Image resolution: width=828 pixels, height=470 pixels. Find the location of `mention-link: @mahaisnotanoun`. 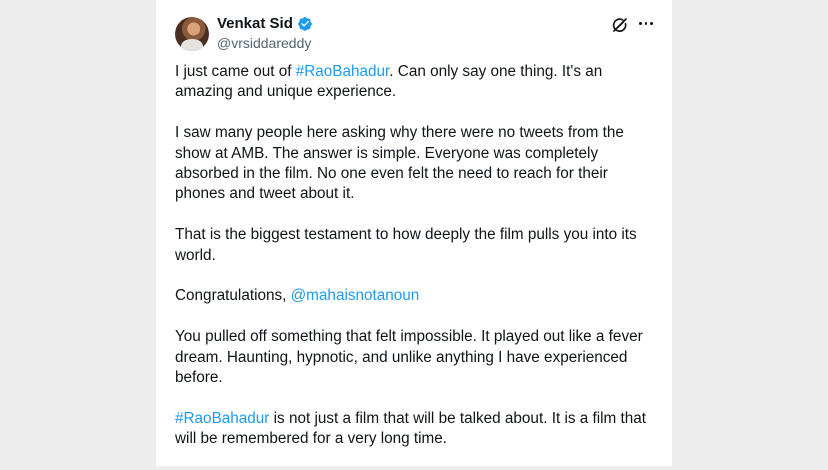

mention-link: @mahaisnotanoun is located at coordinates (355, 295).